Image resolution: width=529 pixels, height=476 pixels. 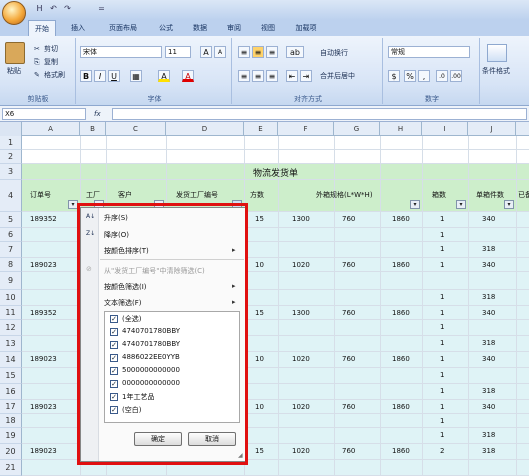 I want to click on brush-icon: ✎, so click(x=37, y=75).